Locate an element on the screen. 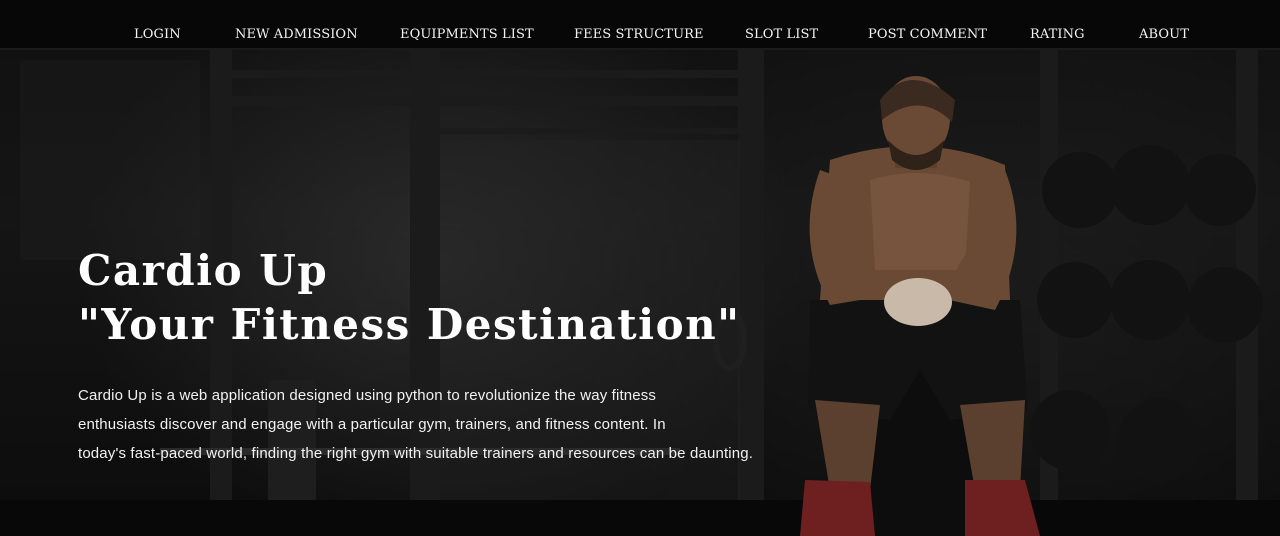 This screenshot has height=536, width=1280. nav-equipments-list-link: EQUIPMENTS LIST is located at coordinates (467, 34).